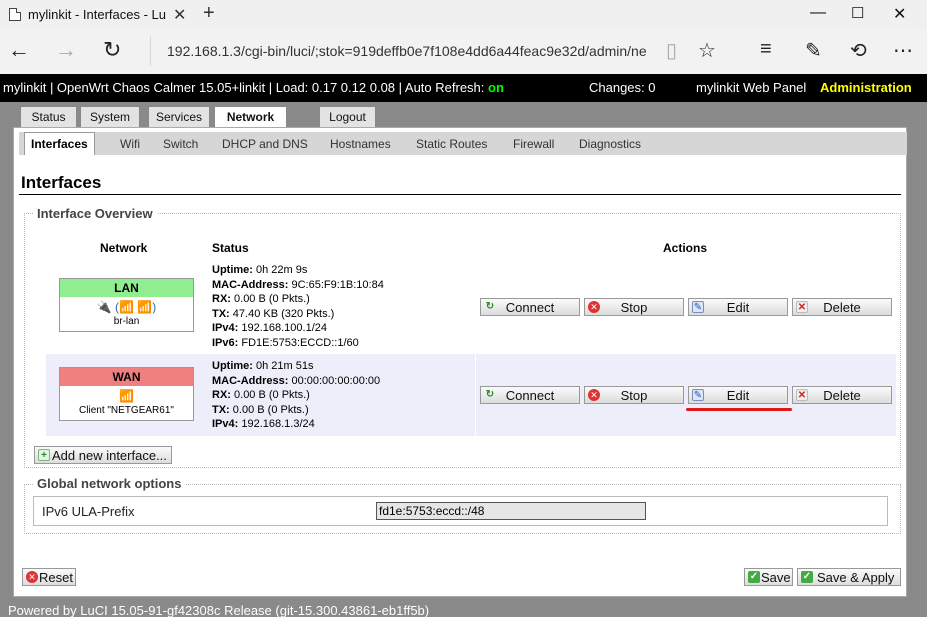 This screenshot has width=927, height=617. I want to click on bridge-icon: 🔌 (📶 📶), so click(126, 307).